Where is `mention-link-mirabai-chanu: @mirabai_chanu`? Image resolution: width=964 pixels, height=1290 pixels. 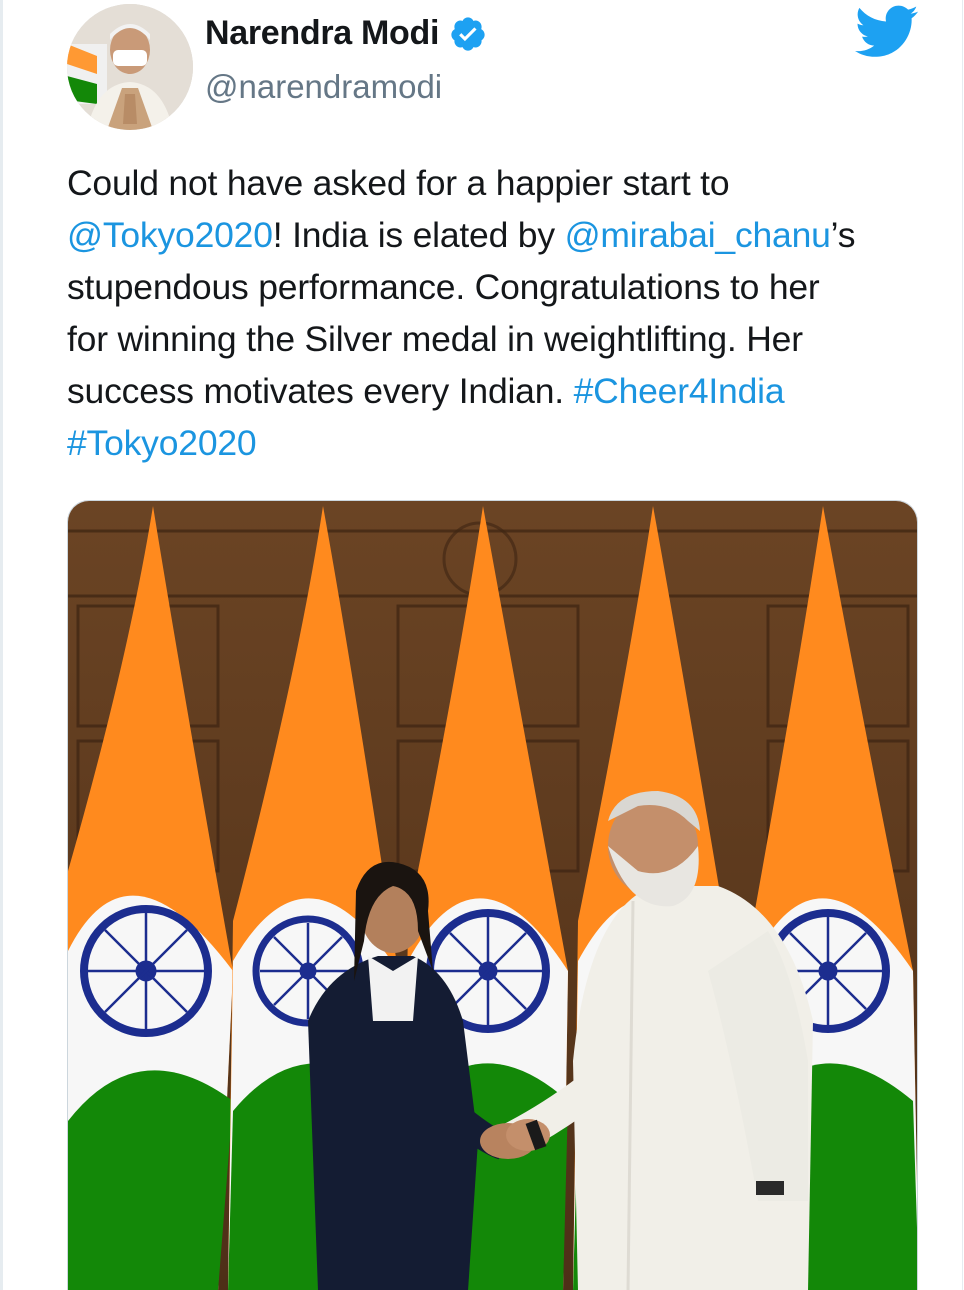 mention-link-mirabai-chanu: @mirabai_chanu is located at coordinates (698, 235).